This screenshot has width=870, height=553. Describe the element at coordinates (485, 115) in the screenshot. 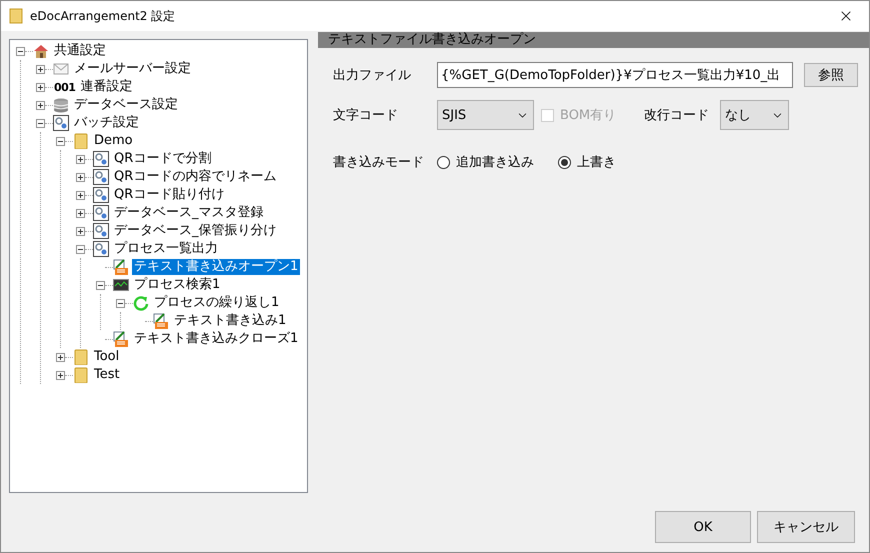

I see `encoding-dropdown: SJIS` at that location.